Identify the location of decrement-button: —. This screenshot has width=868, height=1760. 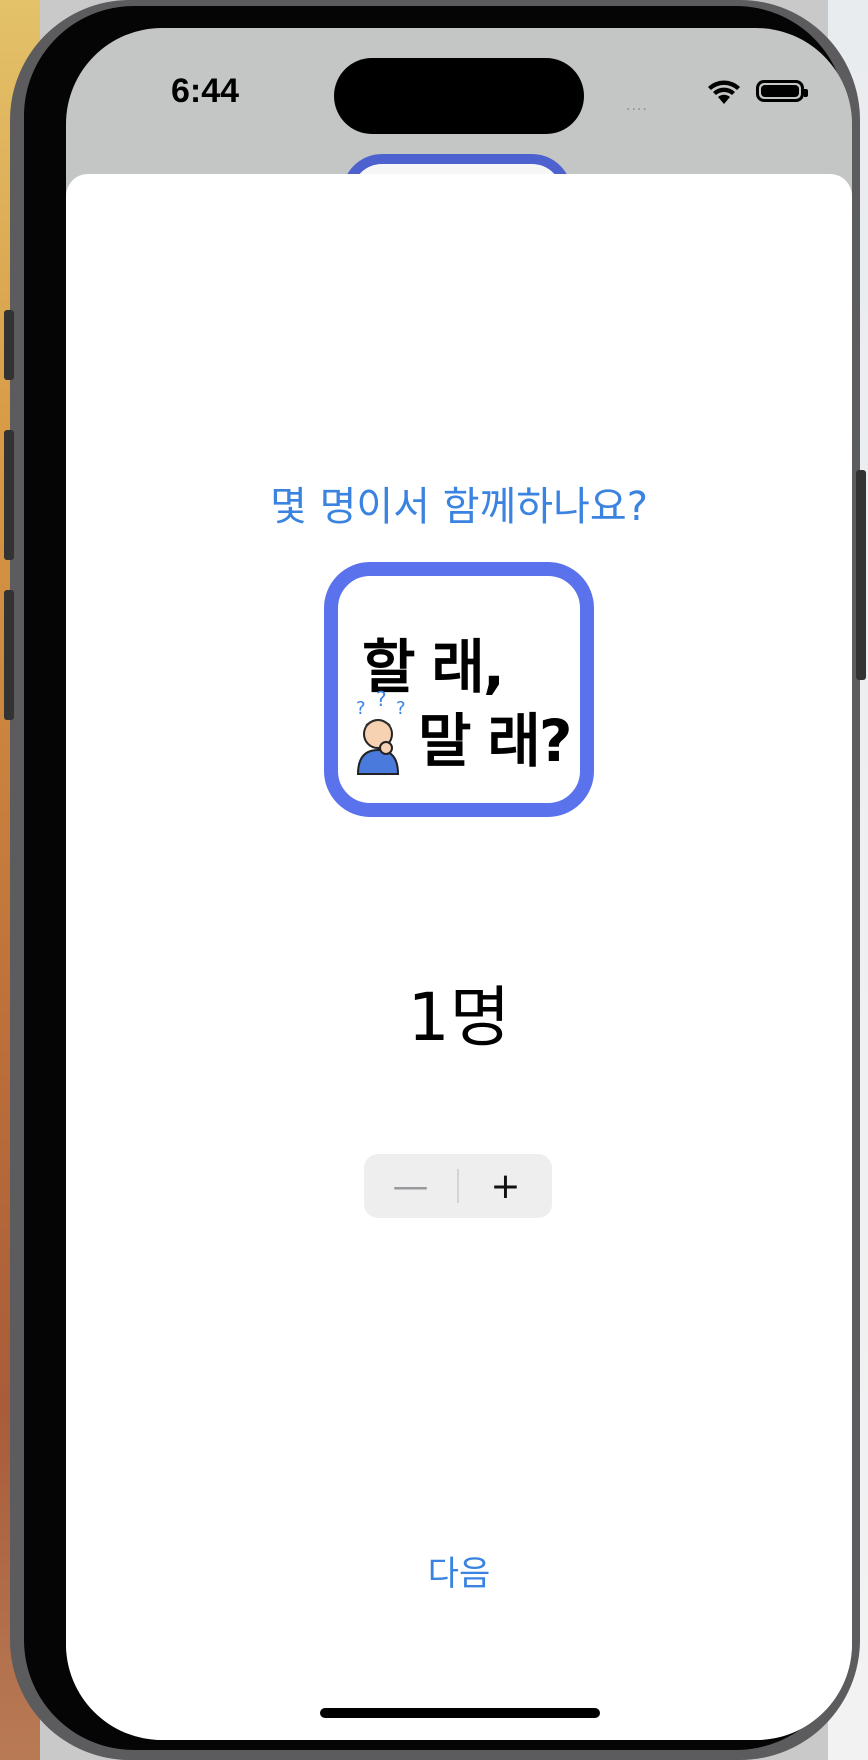
(410, 1186).